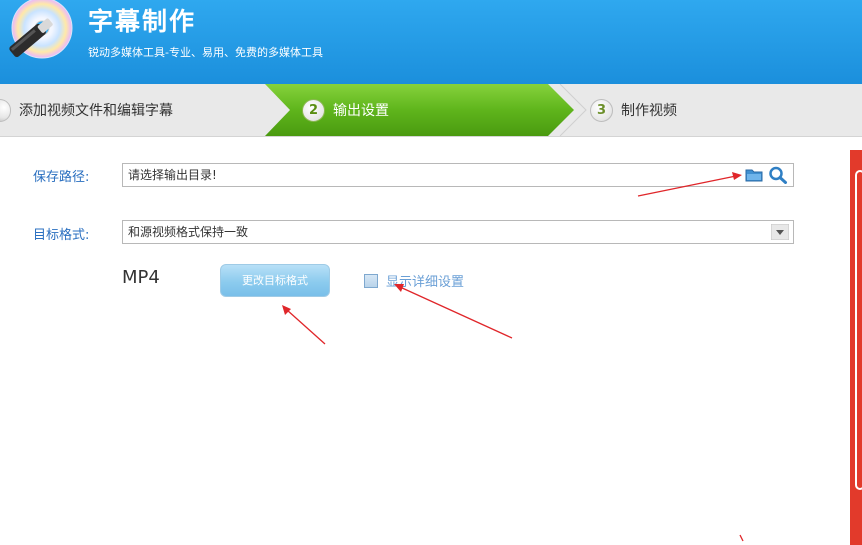  I want to click on folder-icon, so click(754, 175).